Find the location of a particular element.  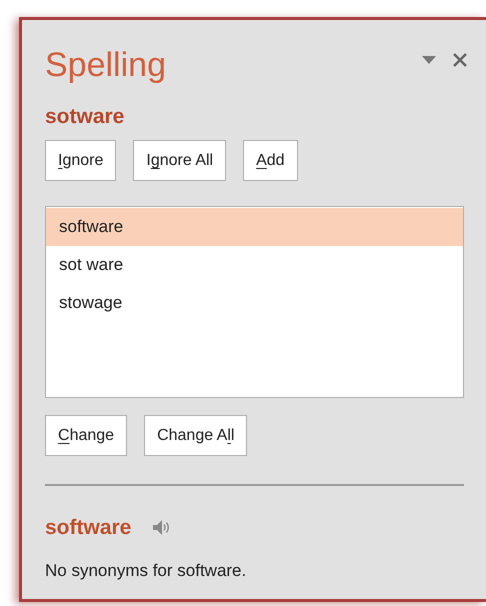

suggestion-item: software is located at coordinates (254, 227).